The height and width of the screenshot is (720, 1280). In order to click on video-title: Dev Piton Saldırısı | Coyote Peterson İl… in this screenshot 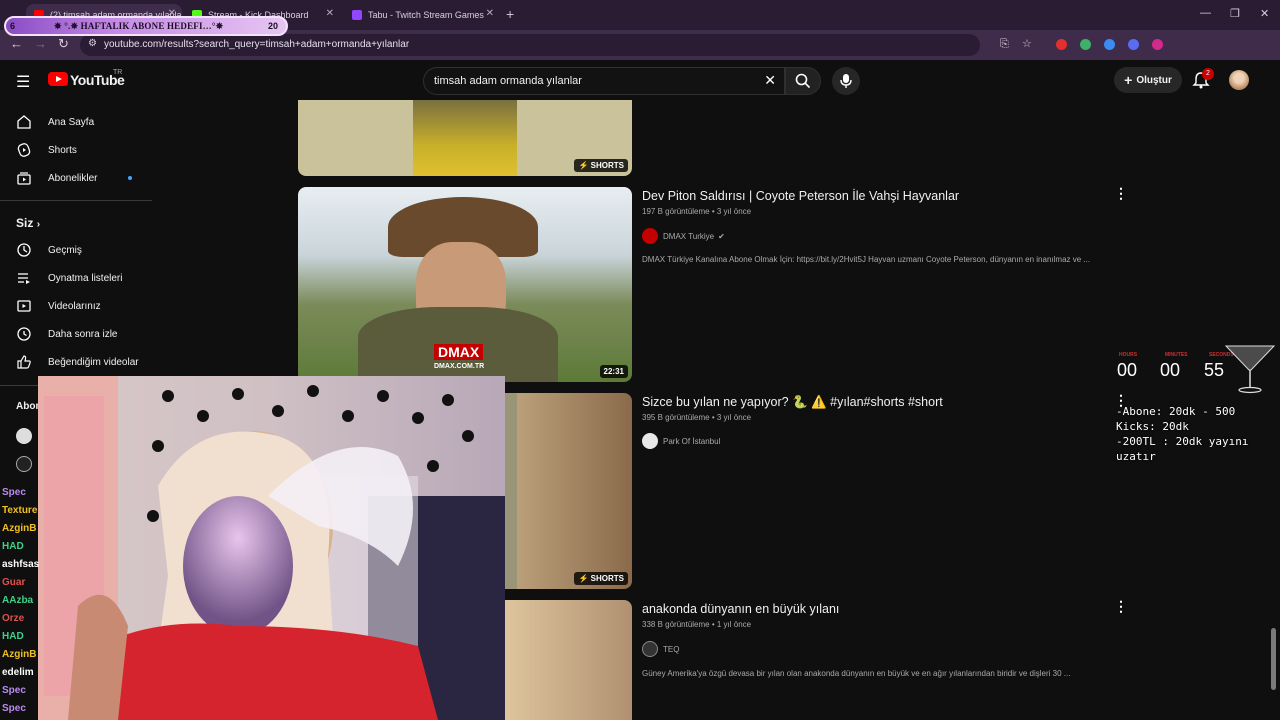, I will do `click(800, 196)`.